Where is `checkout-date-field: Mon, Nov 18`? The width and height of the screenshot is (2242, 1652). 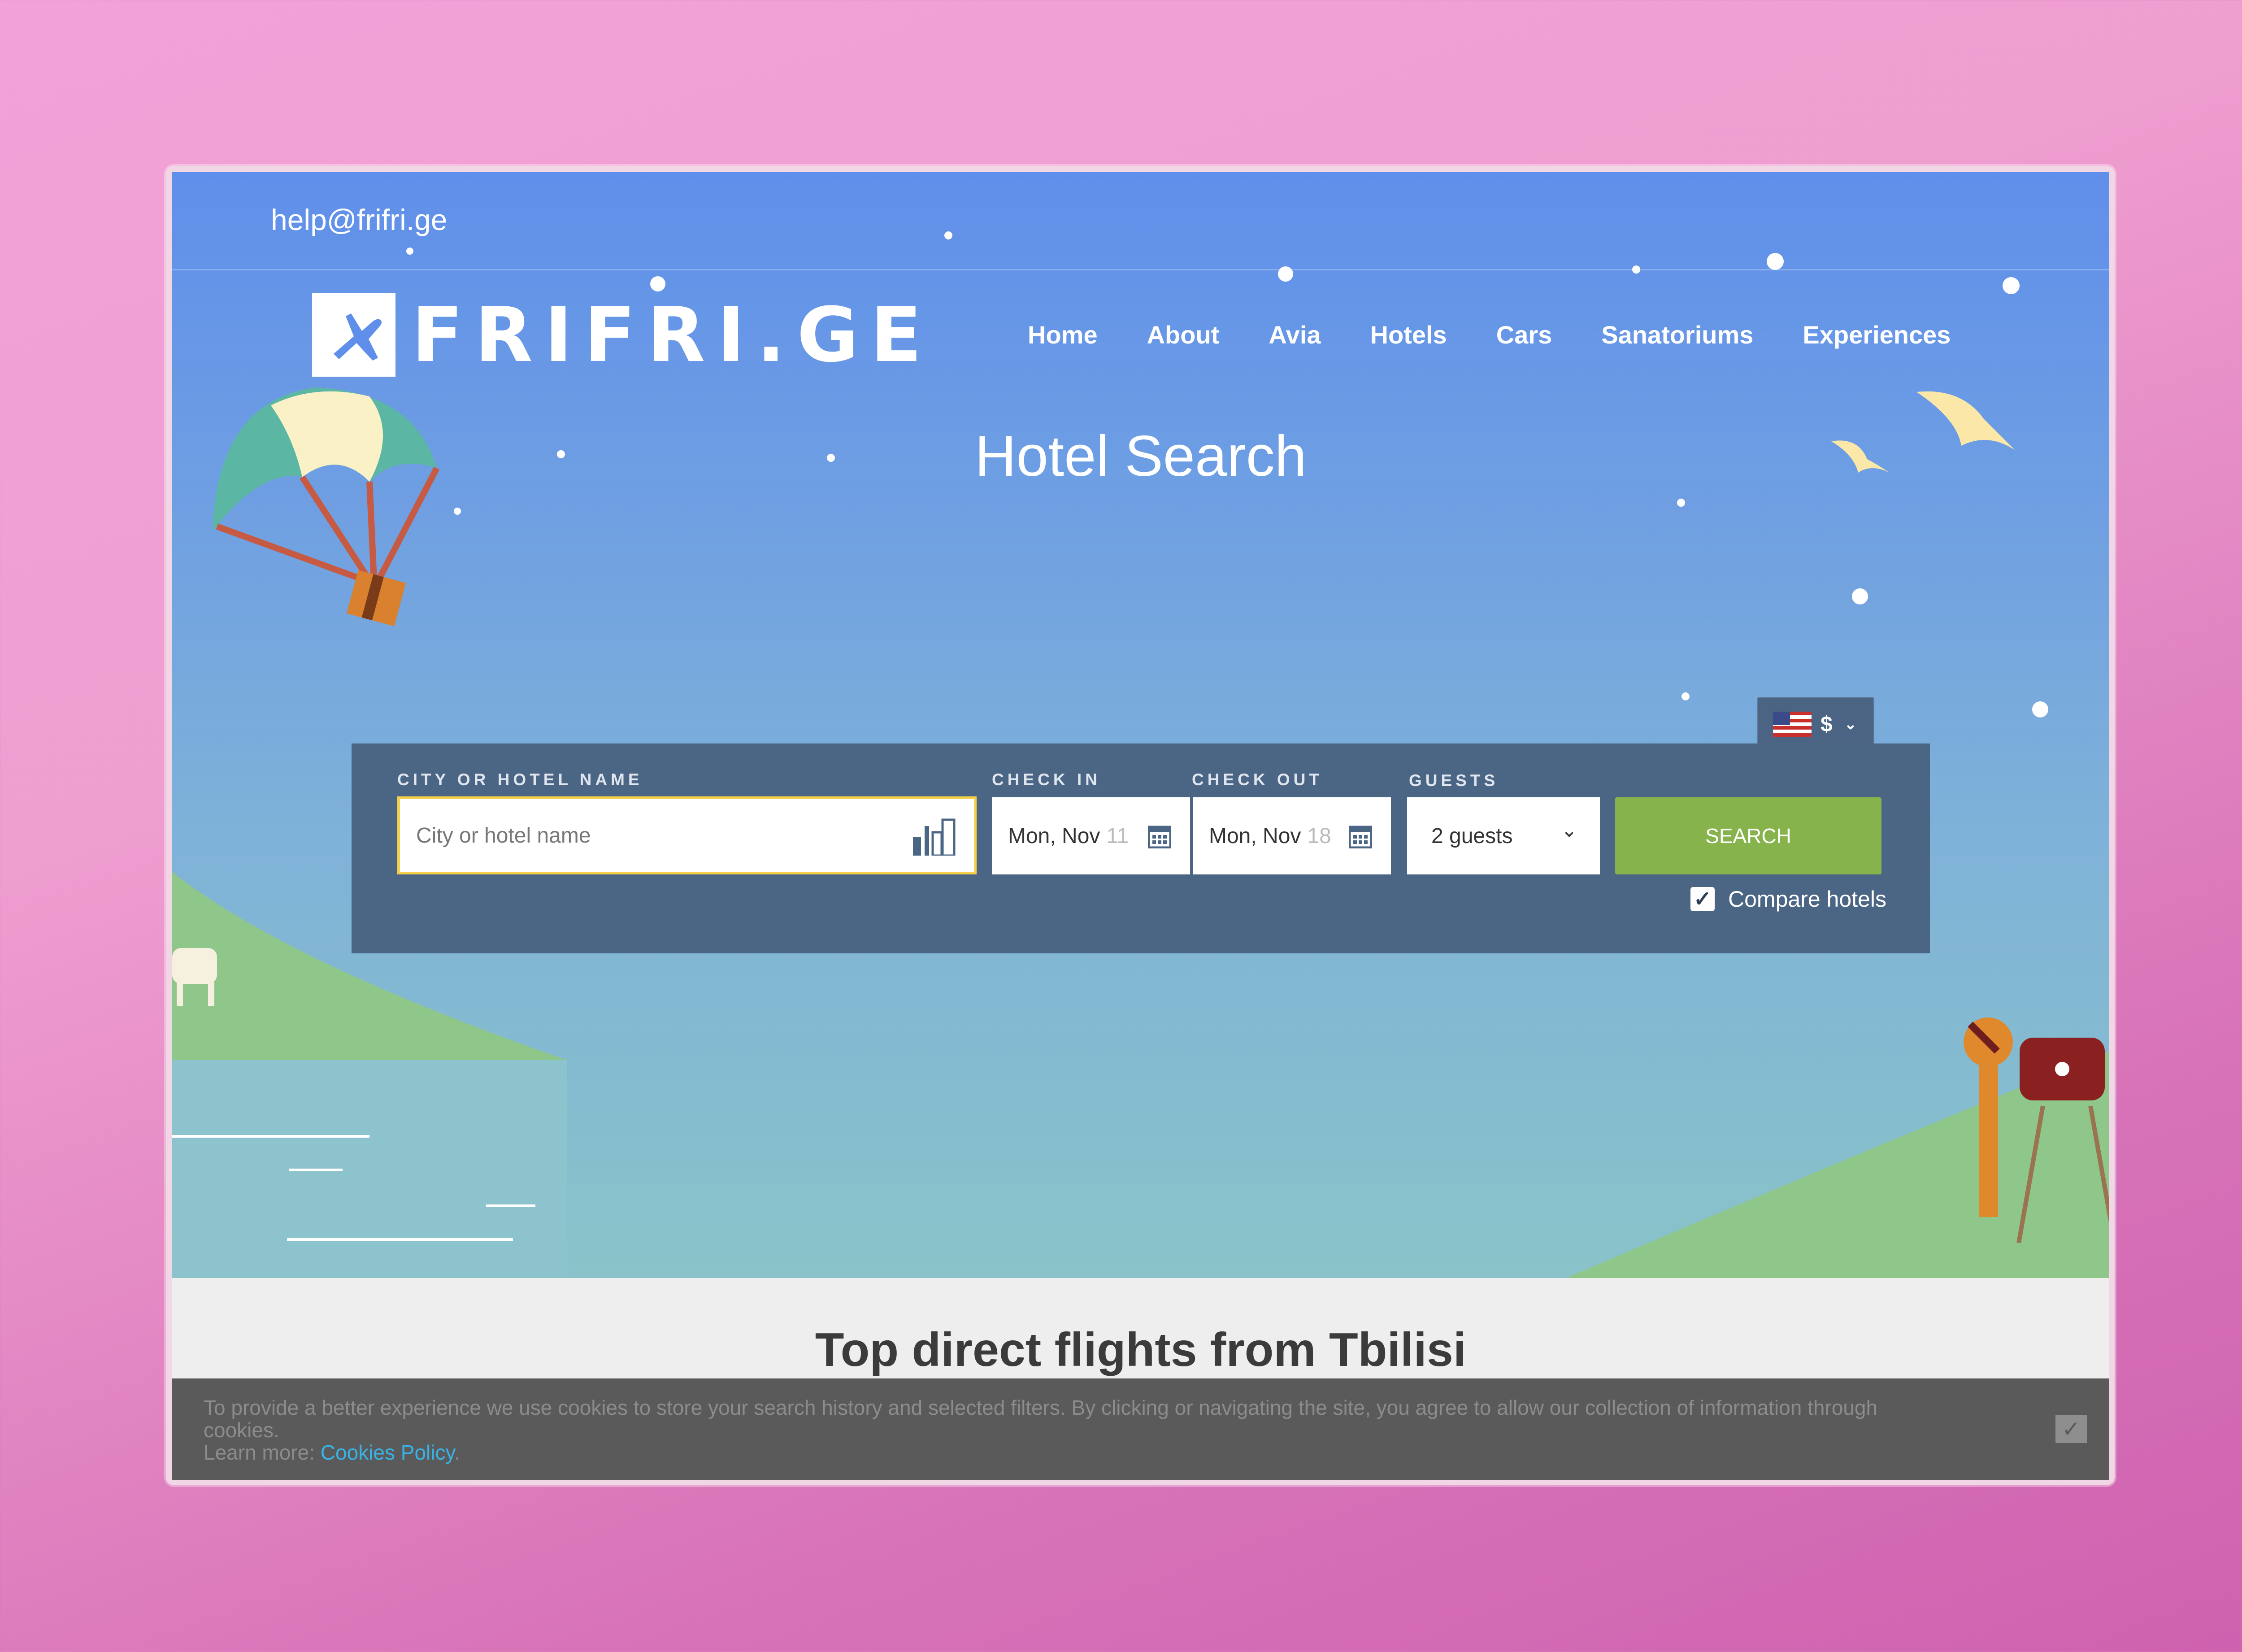
checkout-date-field: Mon, Nov 18 is located at coordinates (1292, 835).